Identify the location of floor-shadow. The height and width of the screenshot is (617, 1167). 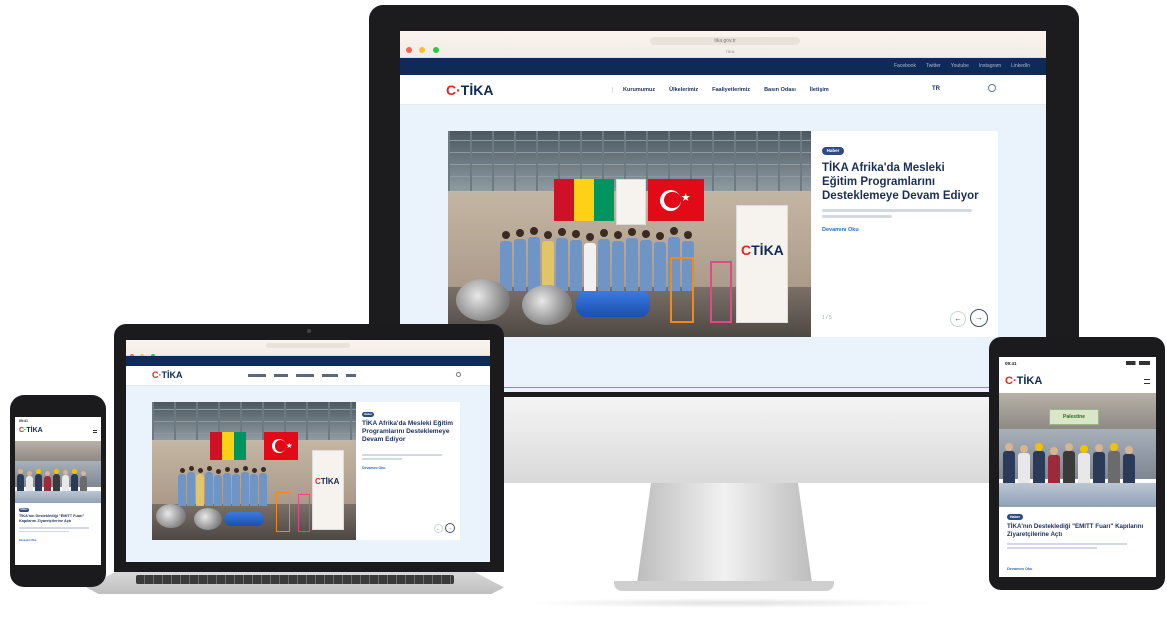
(730, 603).